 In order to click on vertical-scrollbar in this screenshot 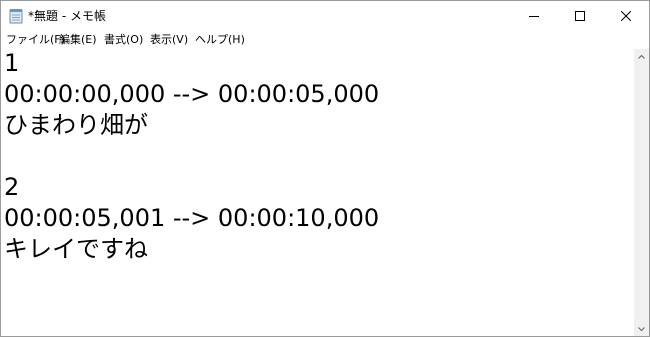, I will do `click(641, 192)`.